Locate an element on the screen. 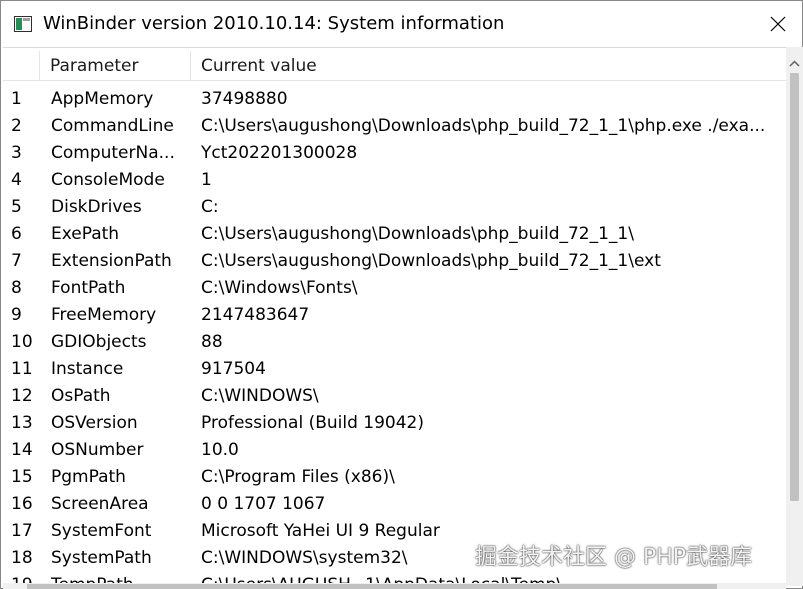 This screenshot has width=803, height=589. value-cell: Professional (Build 19042) is located at coordinates (312, 423).